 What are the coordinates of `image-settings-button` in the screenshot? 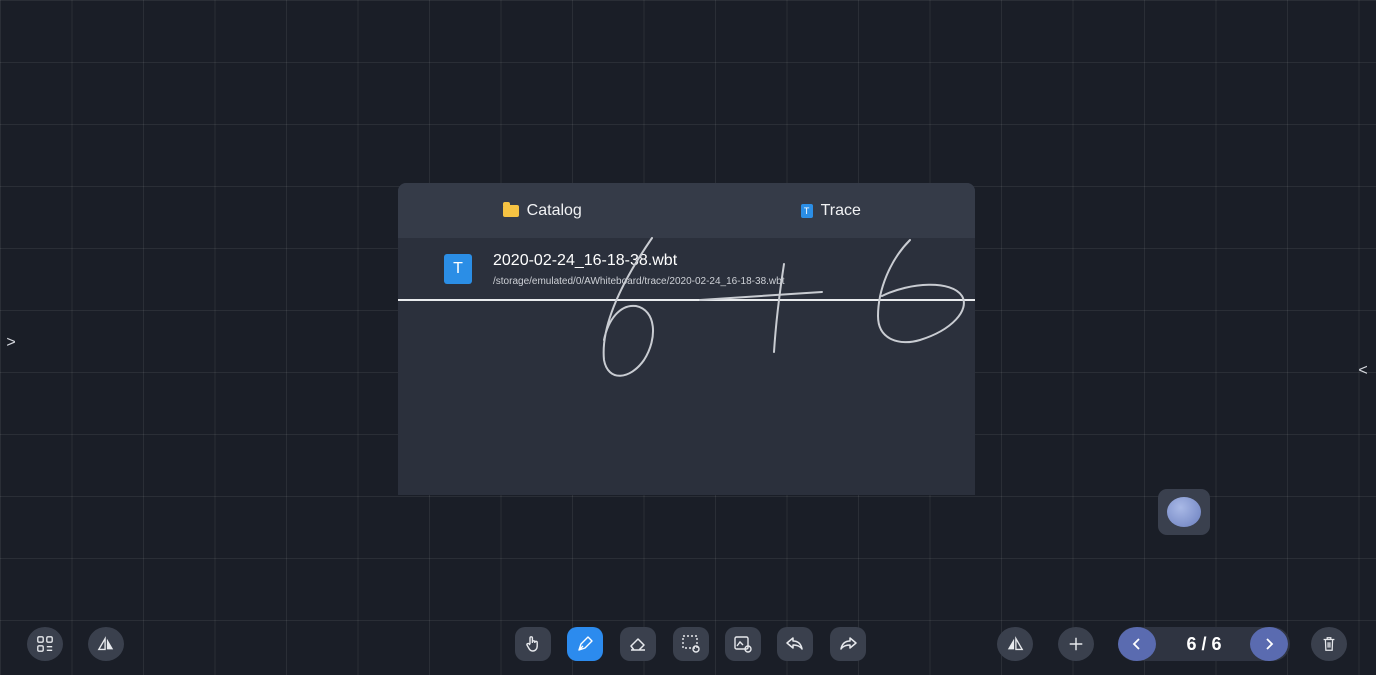 It's located at (743, 644).